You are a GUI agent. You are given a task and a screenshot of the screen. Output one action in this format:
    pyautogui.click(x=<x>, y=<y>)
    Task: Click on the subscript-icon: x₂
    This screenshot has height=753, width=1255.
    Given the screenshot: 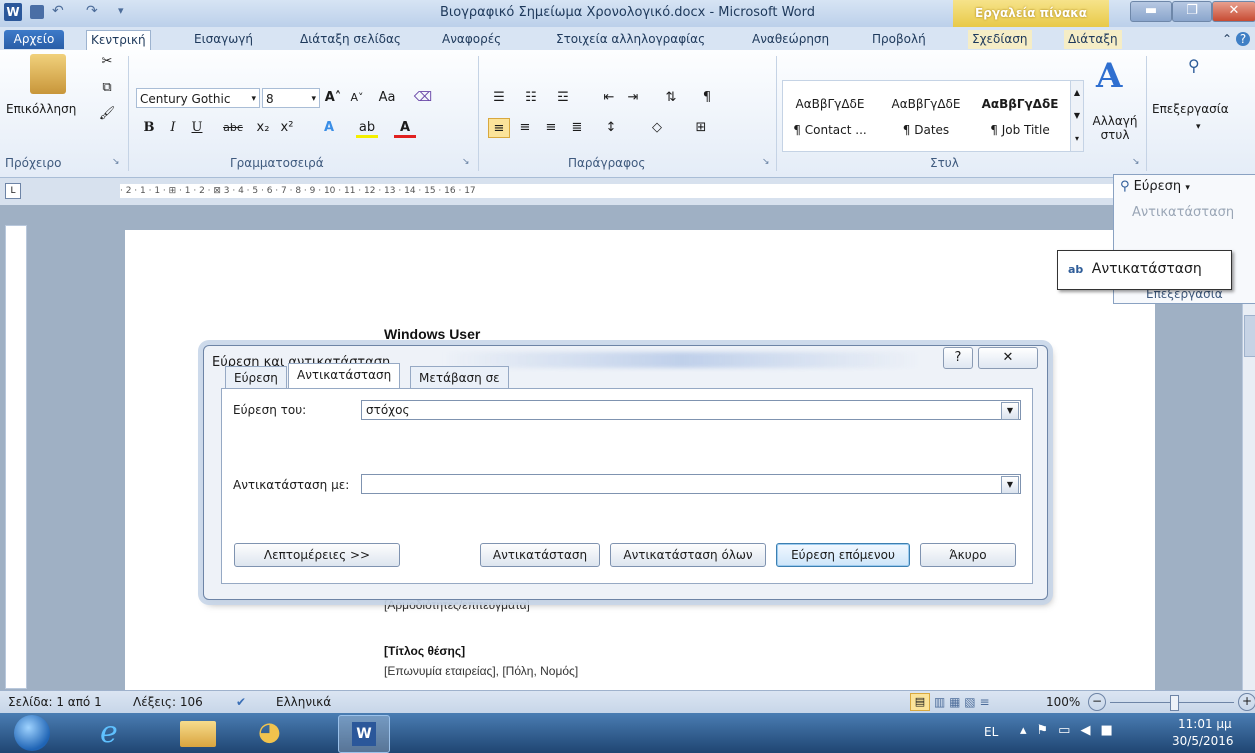 What is the action you would take?
    pyautogui.click(x=263, y=128)
    